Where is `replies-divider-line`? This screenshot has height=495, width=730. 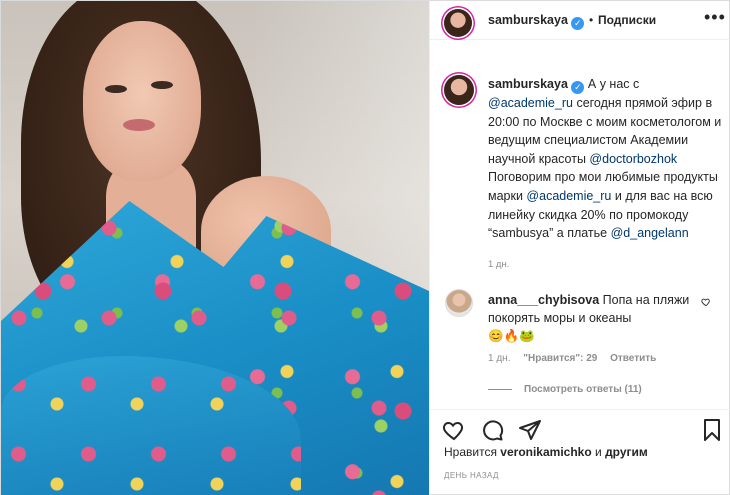
replies-divider-line is located at coordinates (500, 389).